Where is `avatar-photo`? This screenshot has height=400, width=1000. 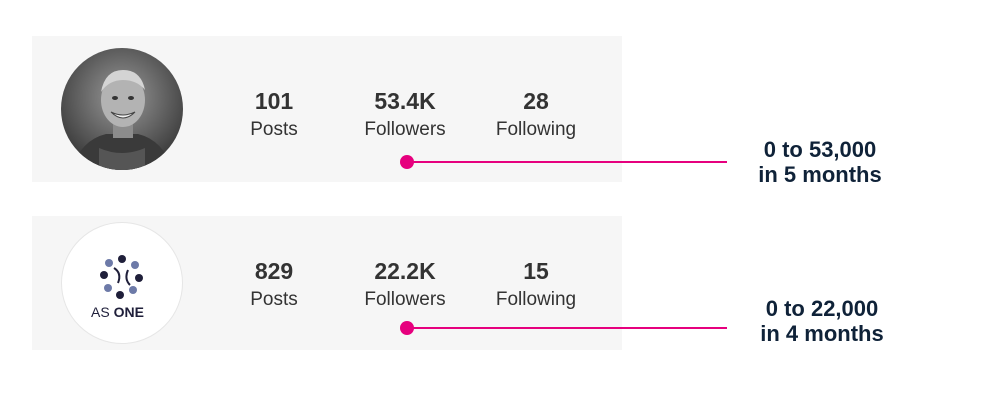
avatar-photo is located at coordinates (122, 109).